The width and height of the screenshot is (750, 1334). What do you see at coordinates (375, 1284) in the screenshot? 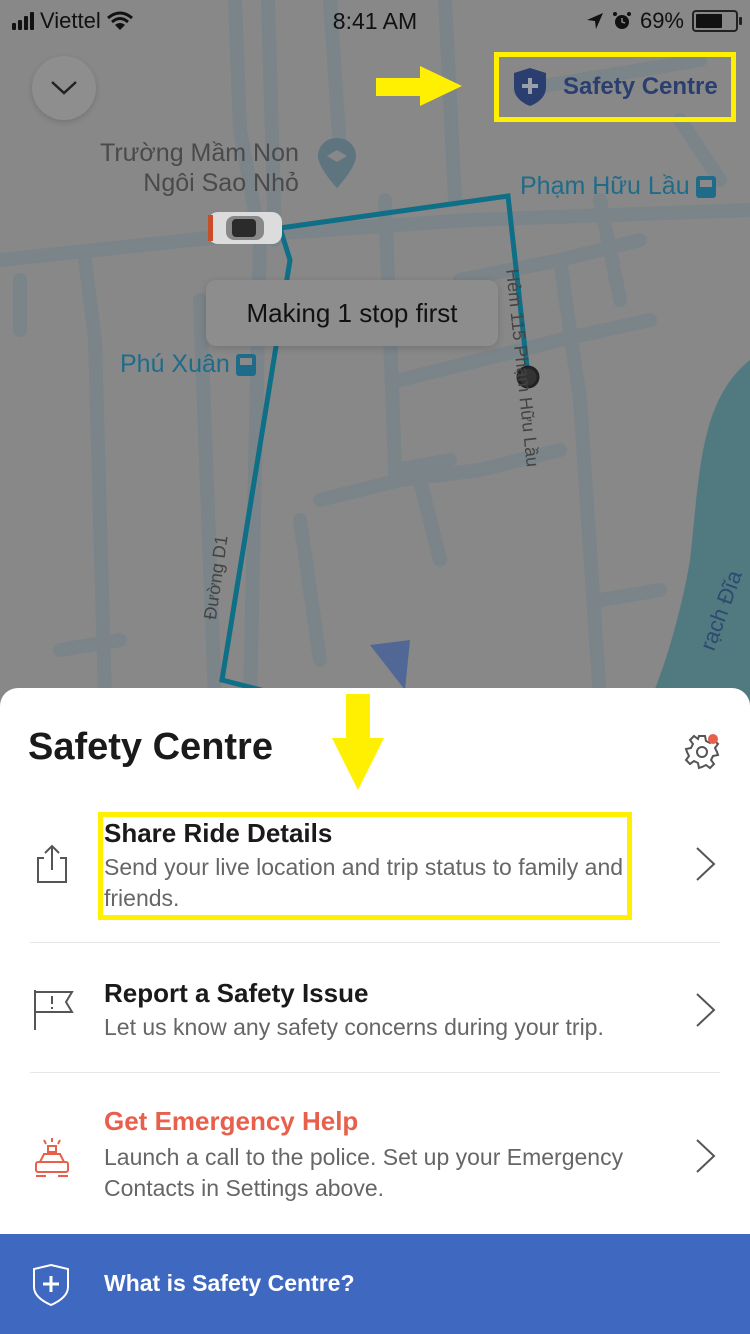
I see `what-is-safety-centre-button: What is Safety Centre?` at bounding box center [375, 1284].